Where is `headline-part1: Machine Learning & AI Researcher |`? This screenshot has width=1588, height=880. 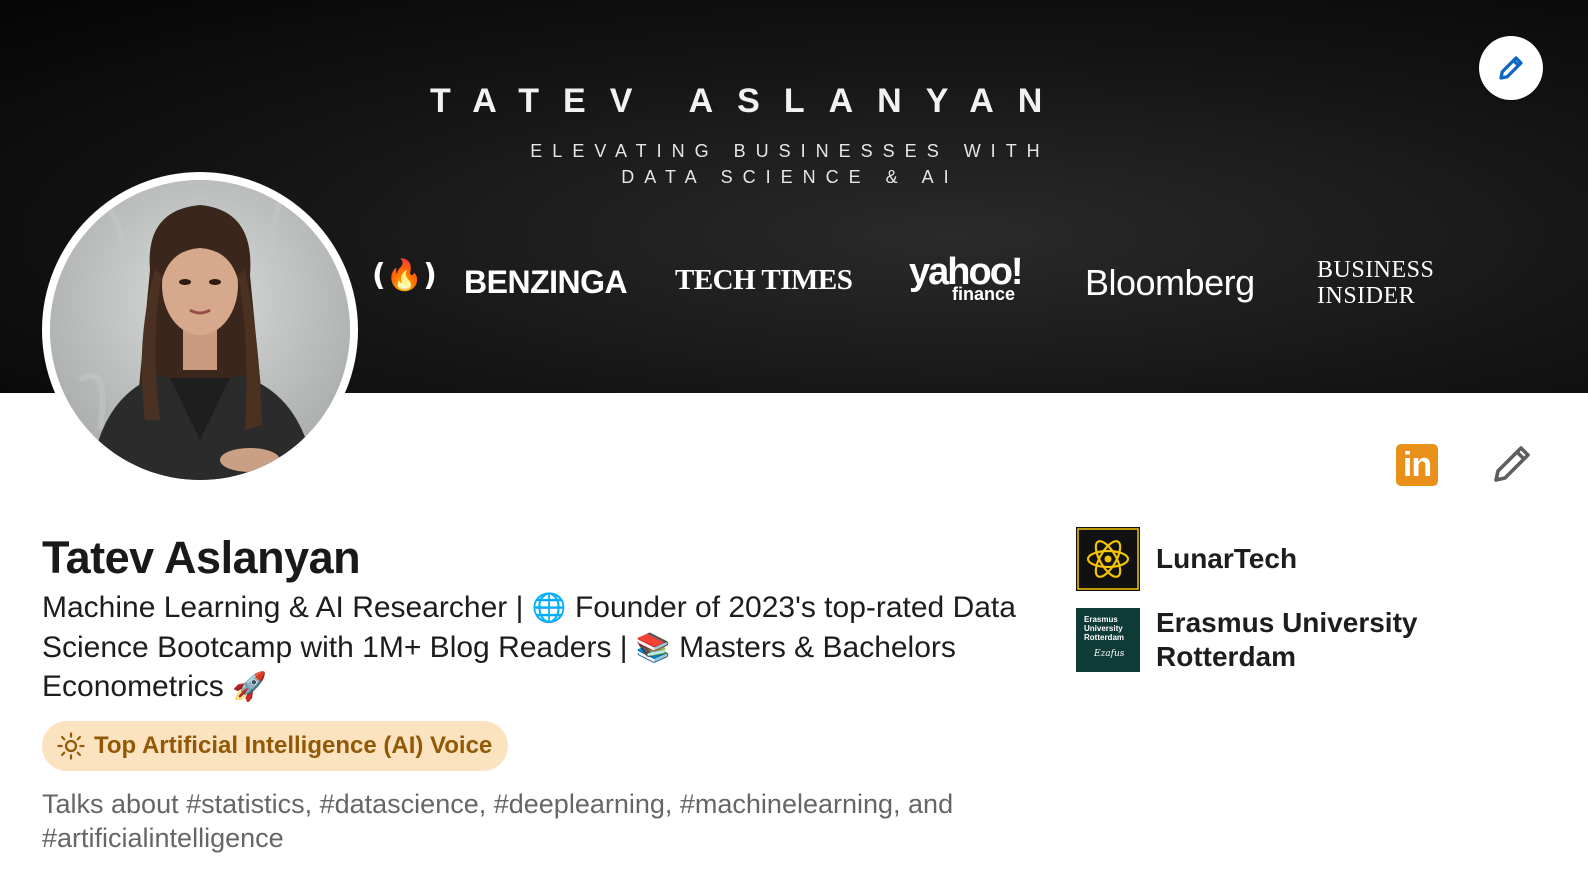 headline-part1: Machine Learning & AI Researcher | is located at coordinates (287, 607).